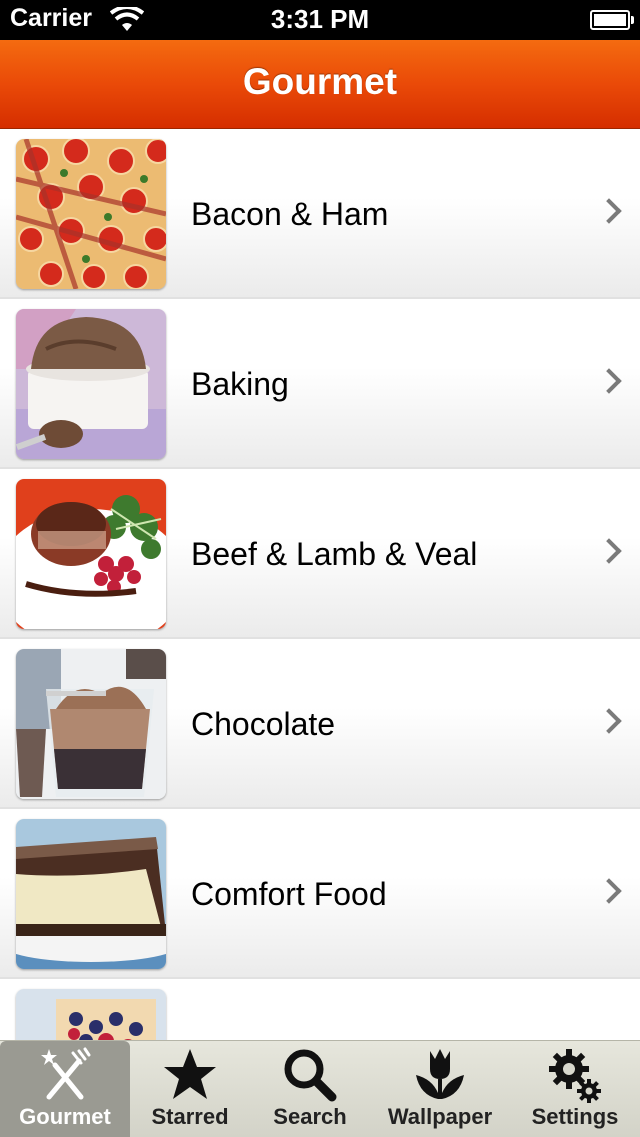 The height and width of the screenshot is (1137, 640). I want to click on tab-starred: Starred, so click(190, 1089).